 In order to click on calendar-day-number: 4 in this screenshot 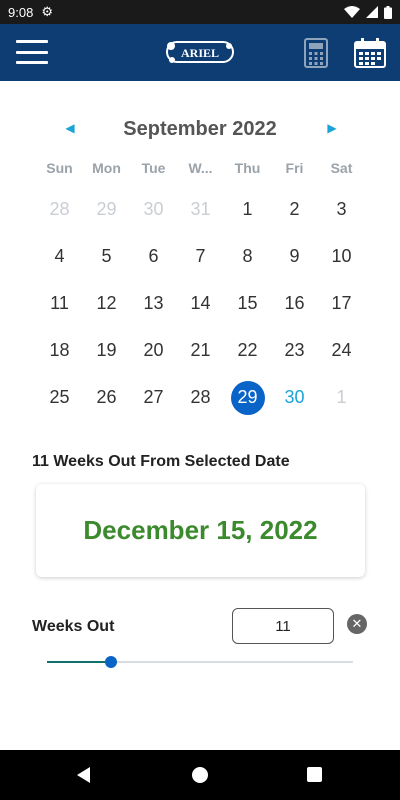, I will do `click(59, 256)`.